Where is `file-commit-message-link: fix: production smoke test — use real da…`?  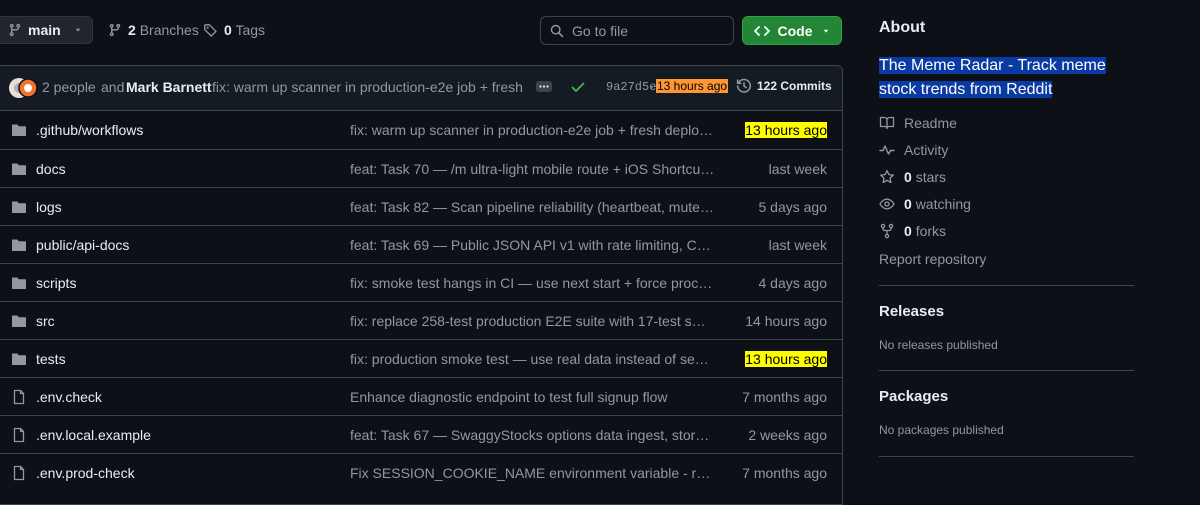
file-commit-message-link: fix: production smoke test — use real da… is located at coordinates (532, 359).